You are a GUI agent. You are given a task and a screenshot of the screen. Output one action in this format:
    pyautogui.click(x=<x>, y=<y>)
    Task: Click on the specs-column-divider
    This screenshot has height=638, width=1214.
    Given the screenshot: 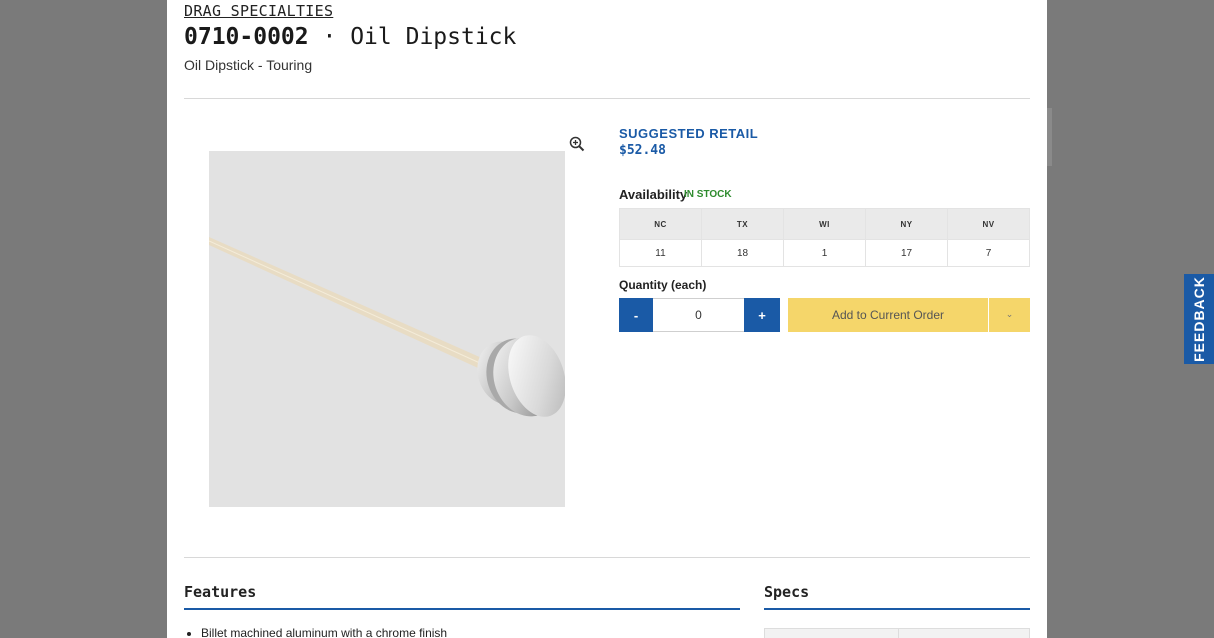 What is the action you would take?
    pyautogui.click(x=898, y=633)
    